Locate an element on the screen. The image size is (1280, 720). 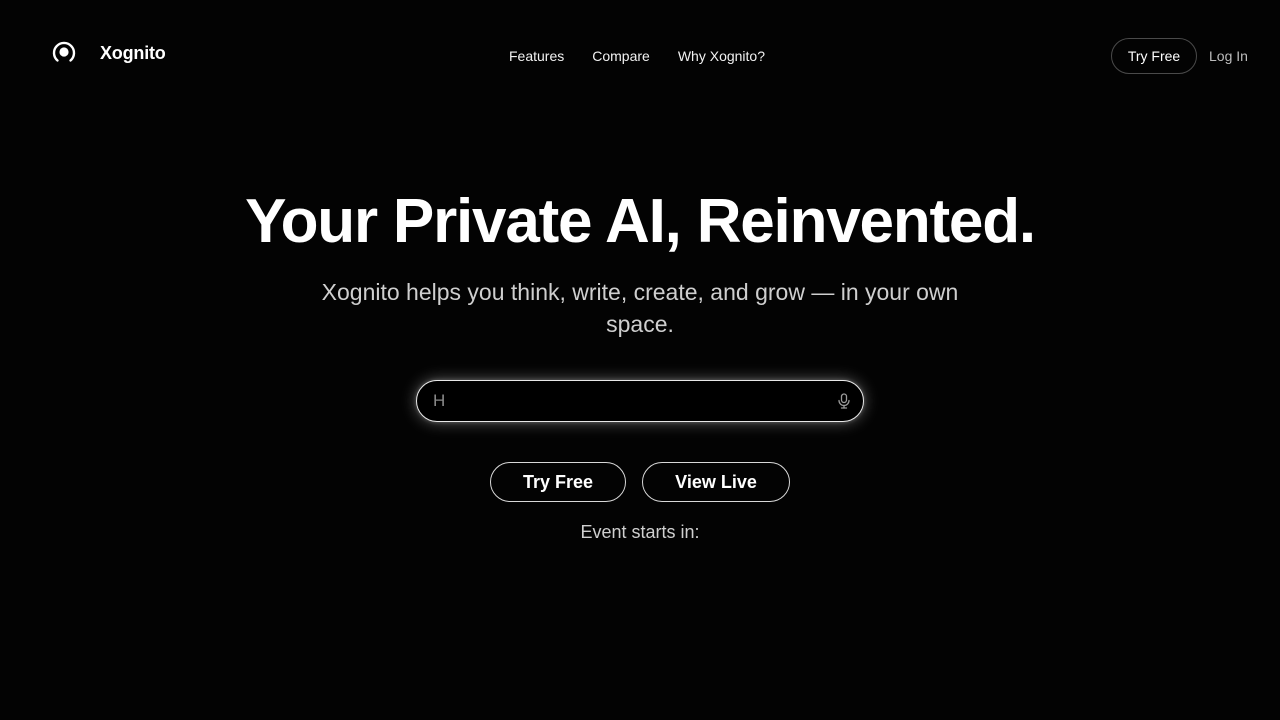
hero-title: Your Private AI, Reinvented. is located at coordinates (640, 221).